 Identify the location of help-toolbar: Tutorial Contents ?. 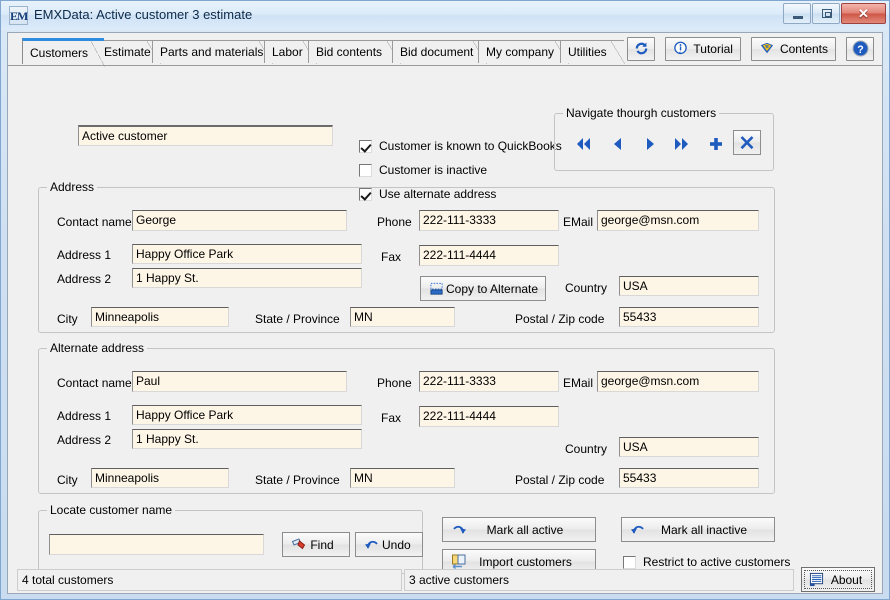
(745, 48).